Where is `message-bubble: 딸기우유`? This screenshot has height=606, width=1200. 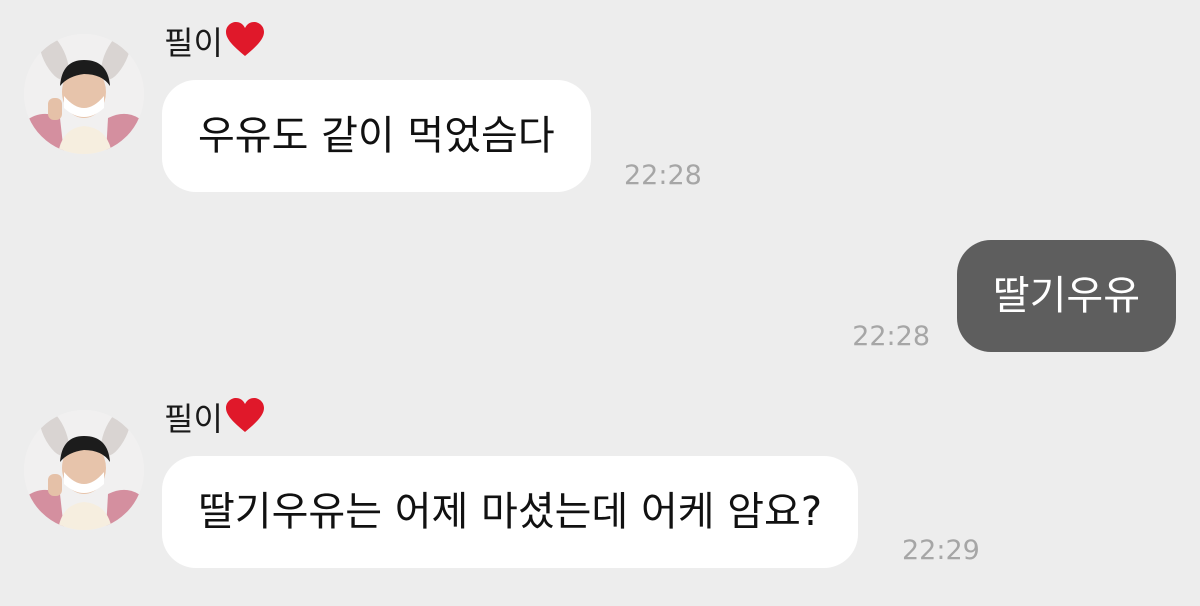
message-bubble: 딸기우유 is located at coordinates (1066, 296).